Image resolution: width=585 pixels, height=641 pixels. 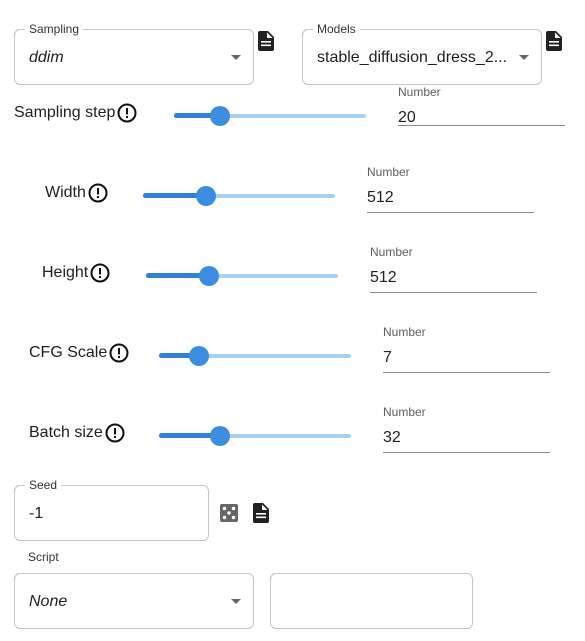 What do you see at coordinates (392, 437) in the screenshot?
I see `batch-size-number-value: 32` at bounding box center [392, 437].